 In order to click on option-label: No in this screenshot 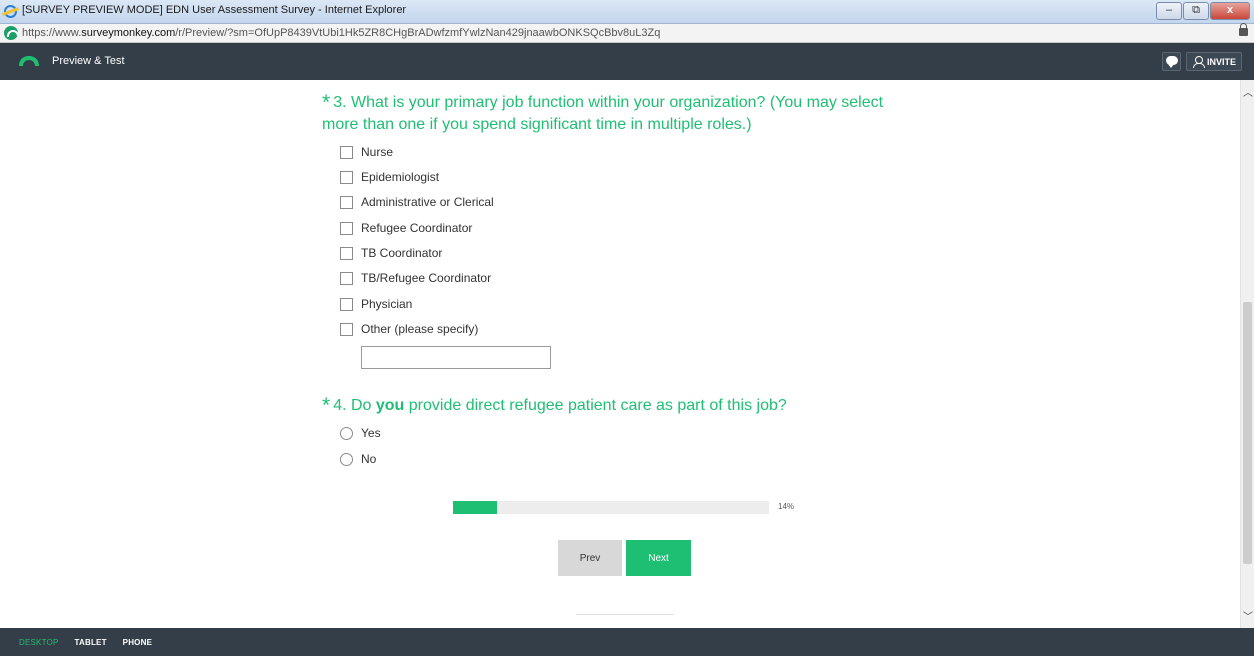, I will do `click(369, 459)`.